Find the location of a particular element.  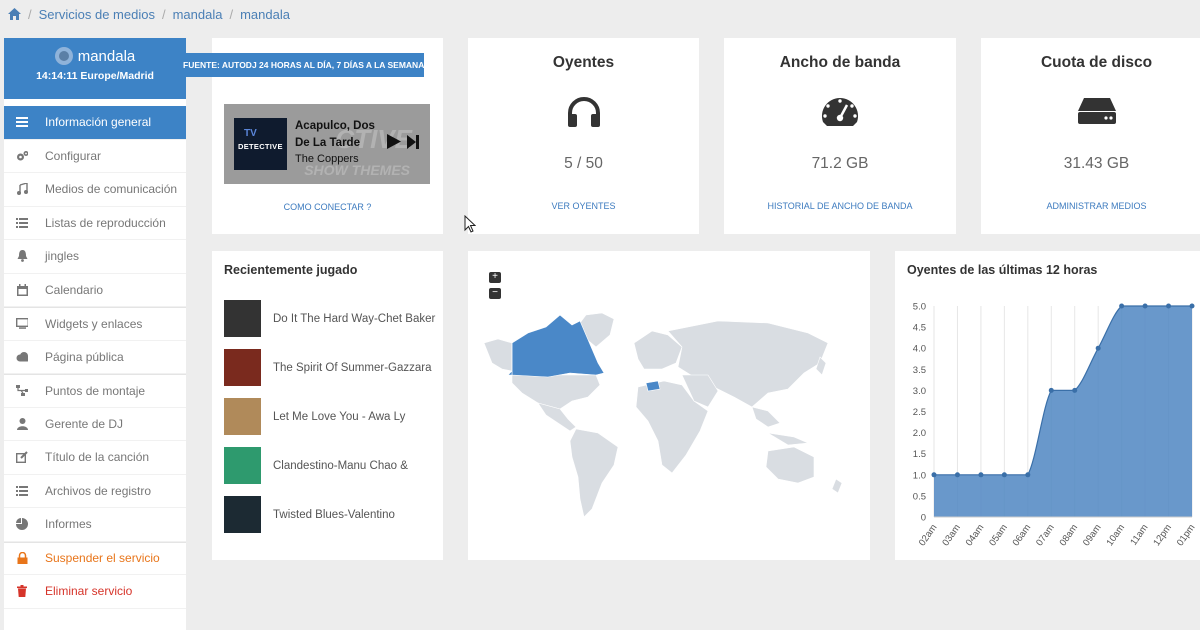

sidebar-item-label: Información general is located at coordinates (98, 122).